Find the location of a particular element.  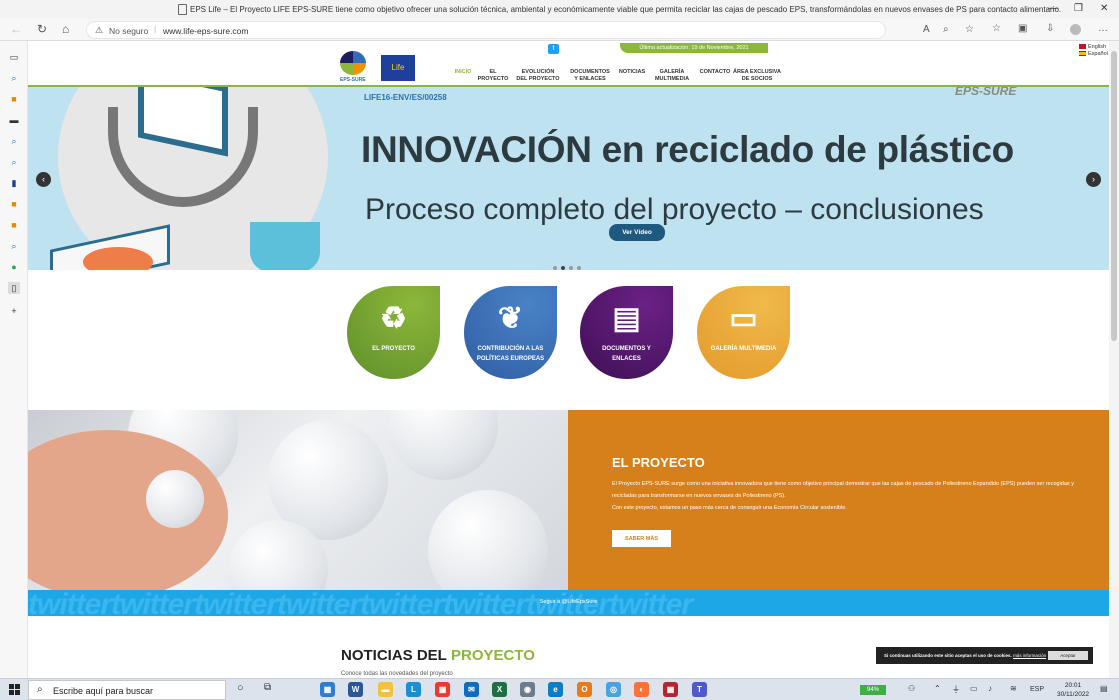

teams-icon: T is located at coordinates (699, 689).